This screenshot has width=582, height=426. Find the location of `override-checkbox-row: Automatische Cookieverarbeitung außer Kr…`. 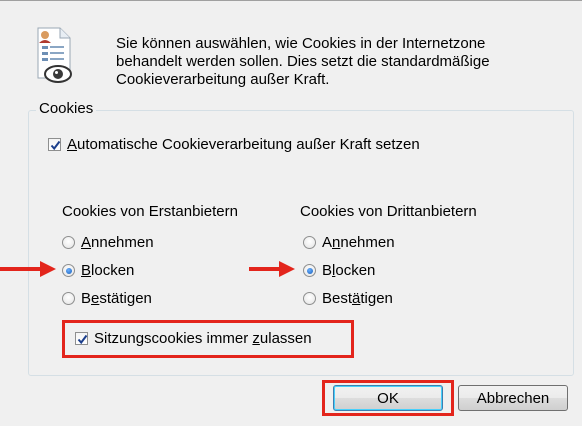

override-checkbox-row: Automatische Cookieverarbeitung außer Kr… is located at coordinates (234, 144).